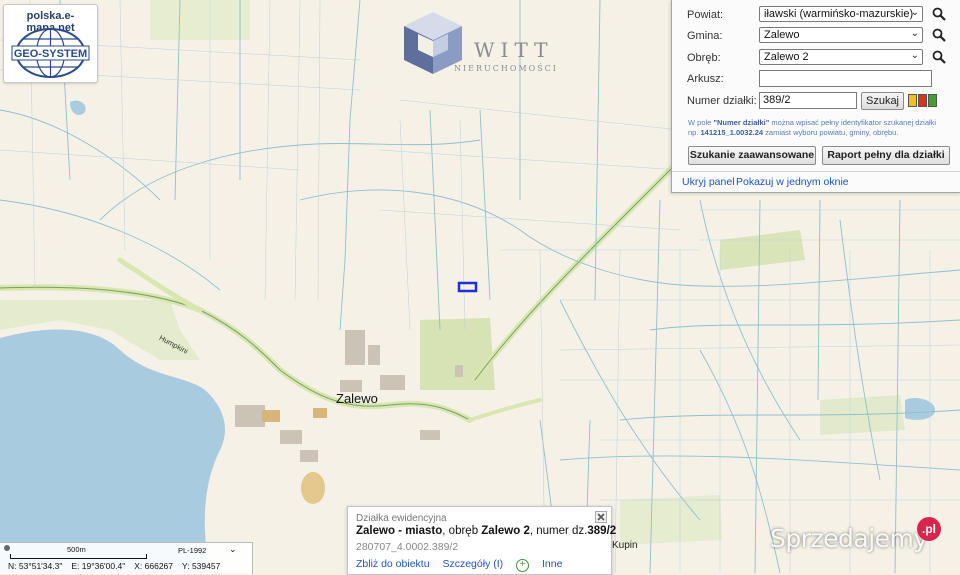 The height and width of the screenshot is (575, 960). I want to click on other-link: Inne, so click(552, 564).